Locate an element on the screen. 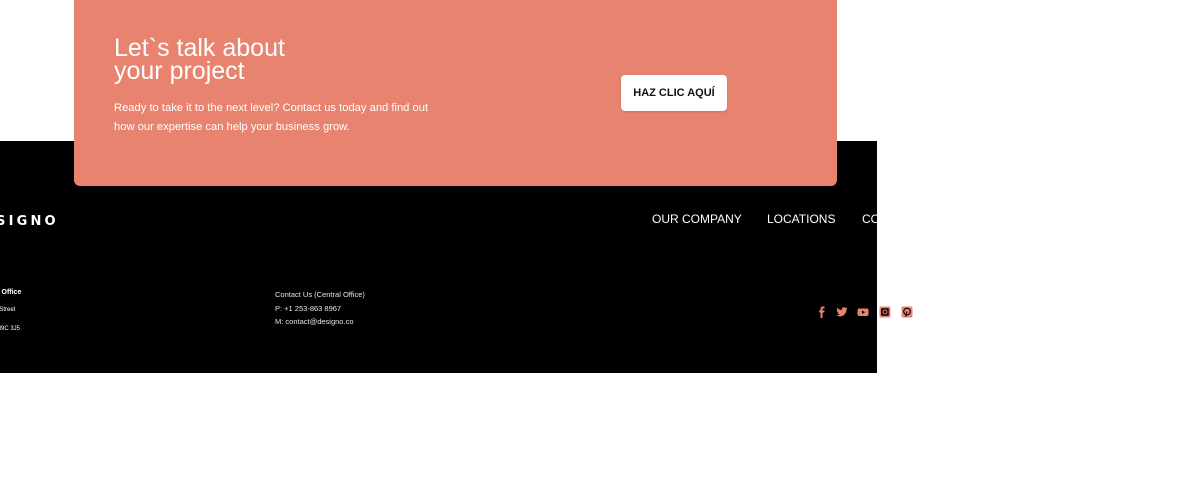 Image resolution: width=1200 pixels, height=502 pixels. office-postal: o M9C 3J5 is located at coordinates (10, 329).